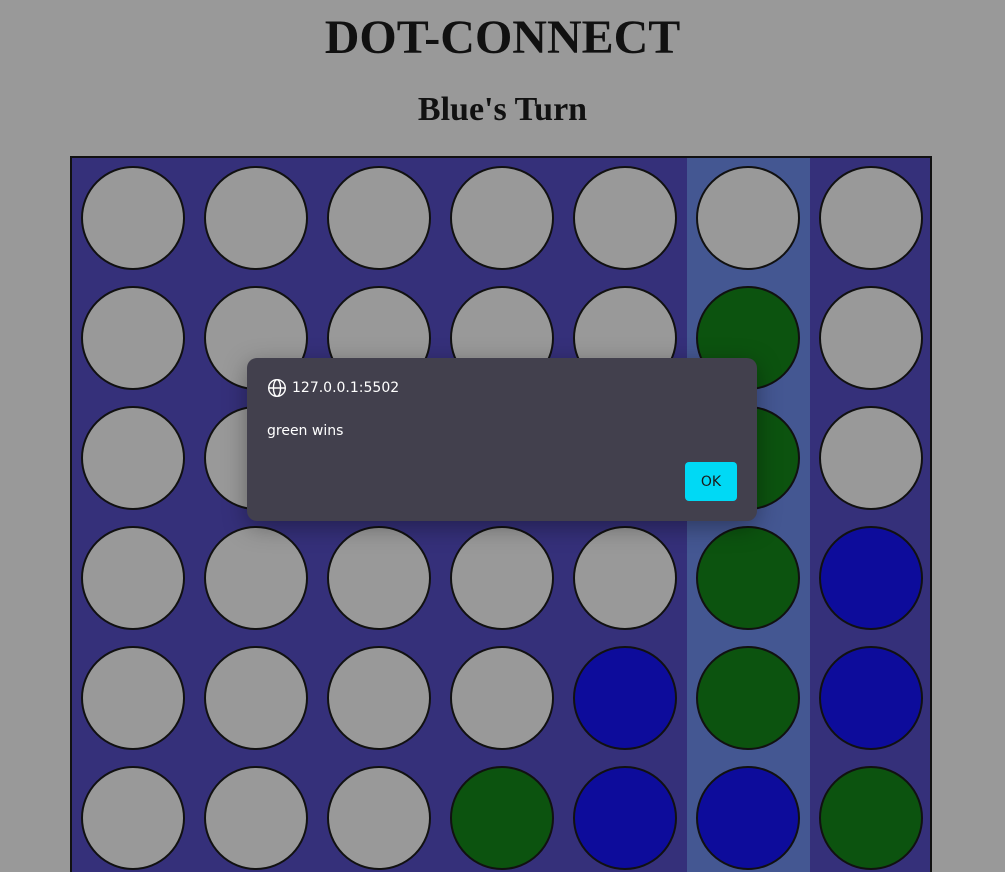 Image resolution: width=1005 pixels, height=872 pixels. Describe the element at coordinates (305, 431) in the screenshot. I see `dialog-message: green wins` at that location.